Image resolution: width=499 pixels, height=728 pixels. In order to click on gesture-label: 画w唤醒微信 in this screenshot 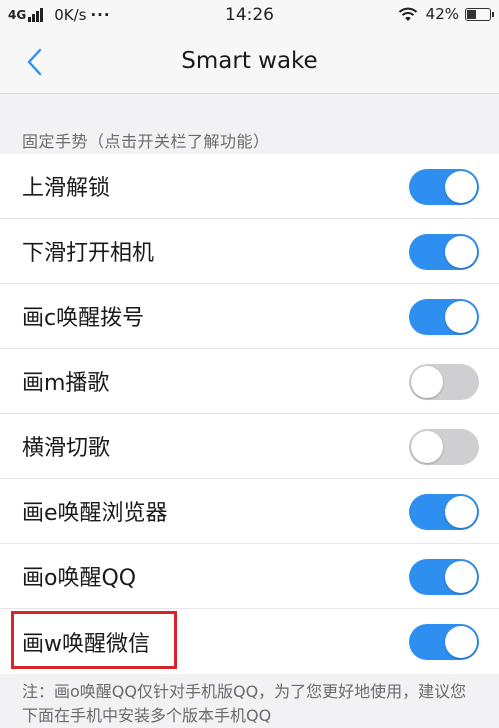, I will do `click(86, 644)`.